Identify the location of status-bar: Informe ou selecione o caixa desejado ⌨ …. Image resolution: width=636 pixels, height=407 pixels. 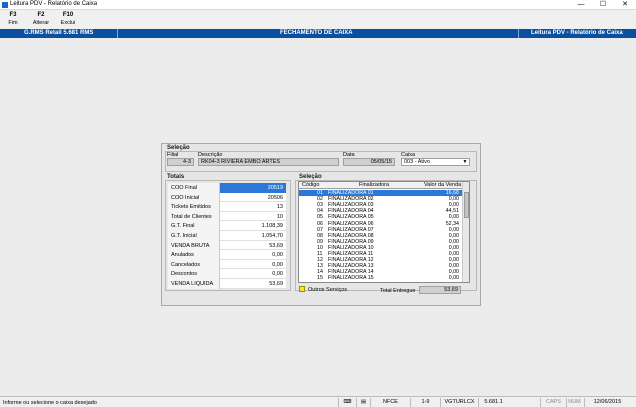
(318, 401).